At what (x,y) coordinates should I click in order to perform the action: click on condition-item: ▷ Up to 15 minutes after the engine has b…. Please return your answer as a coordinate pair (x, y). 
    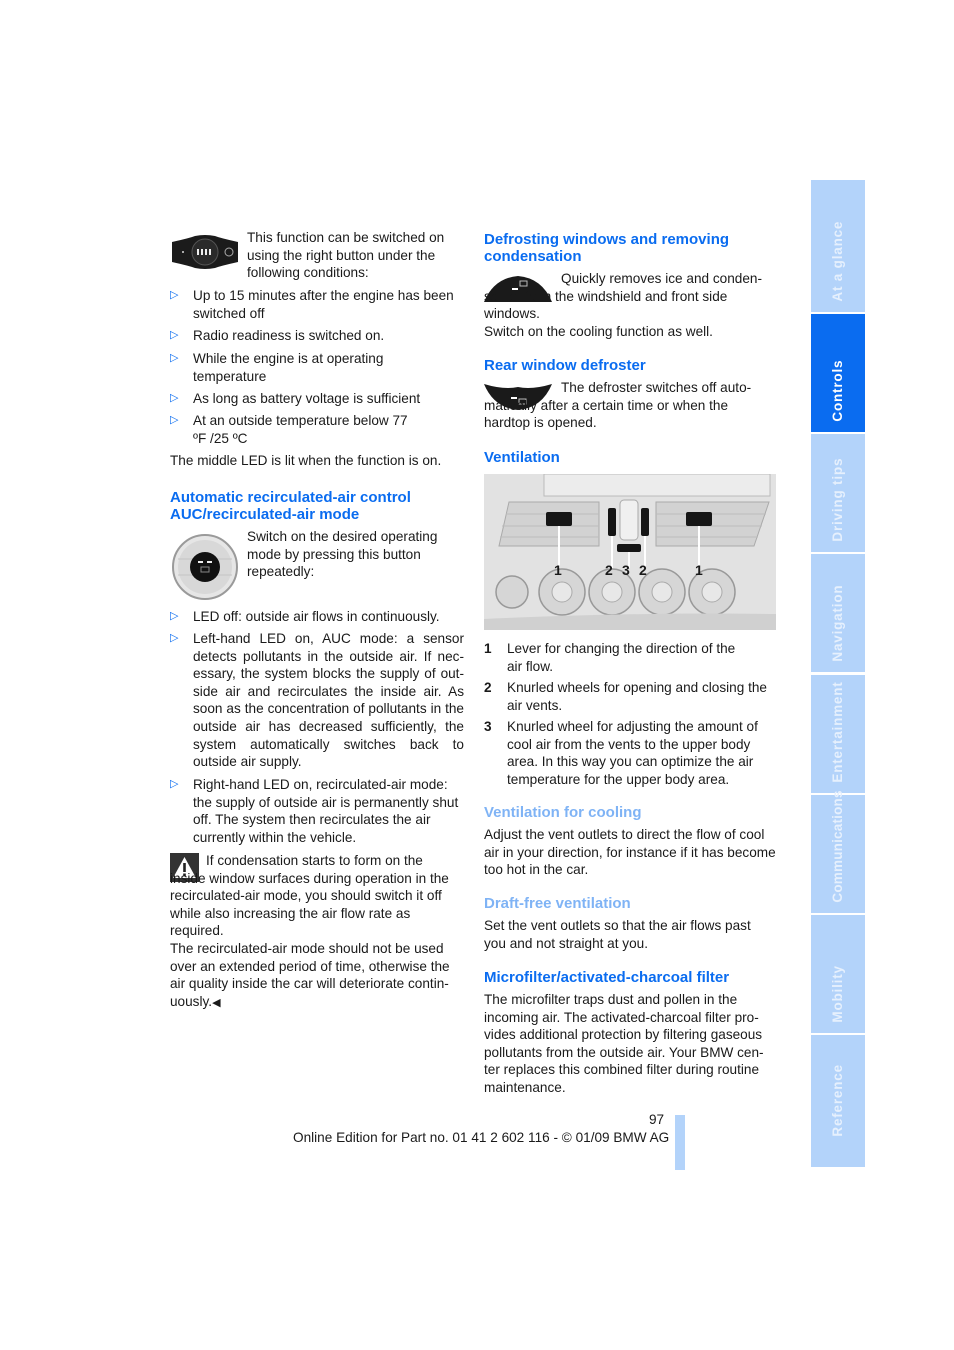
    Looking at the image, I should click on (312, 304).